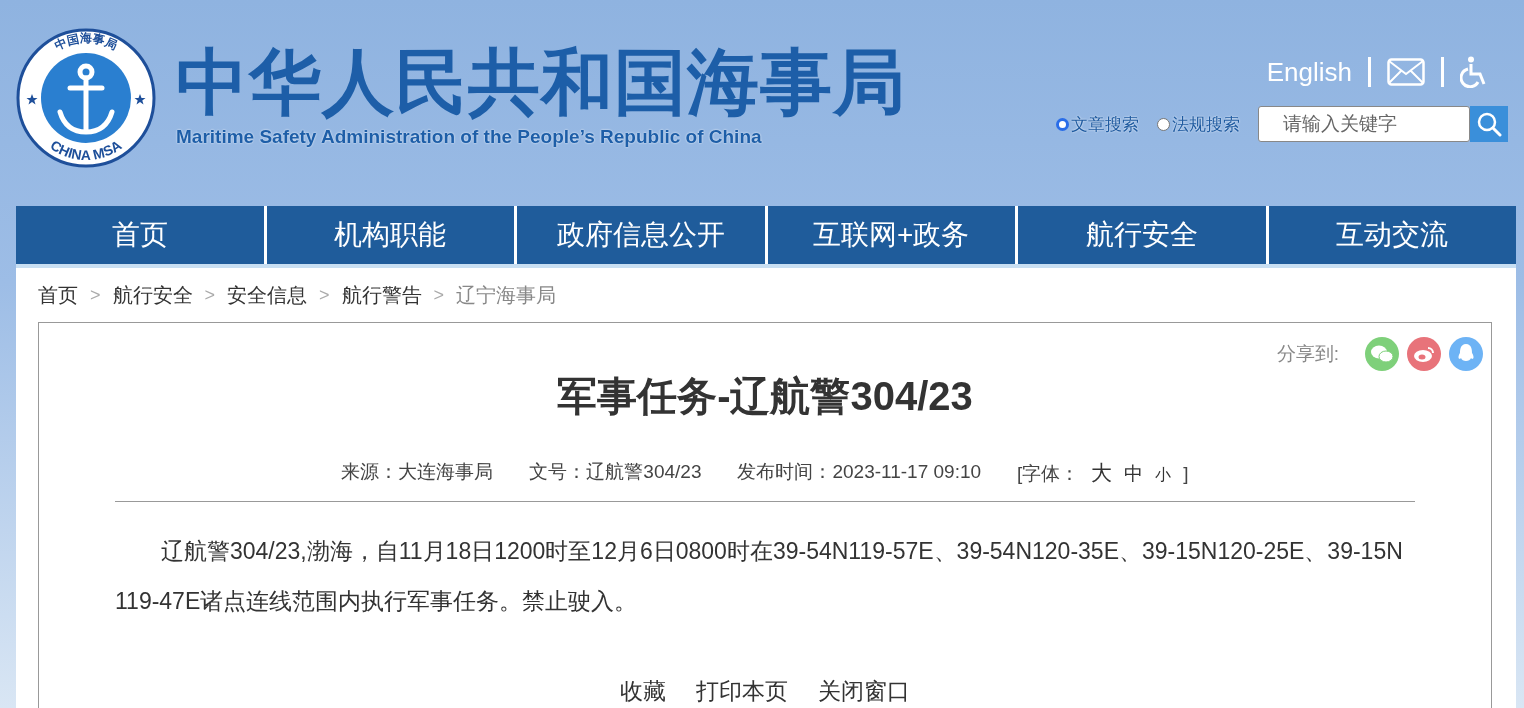 The image size is (1524, 708). What do you see at coordinates (1142, 235) in the screenshot?
I see `nav-tab: 航行安全` at bounding box center [1142, 235].